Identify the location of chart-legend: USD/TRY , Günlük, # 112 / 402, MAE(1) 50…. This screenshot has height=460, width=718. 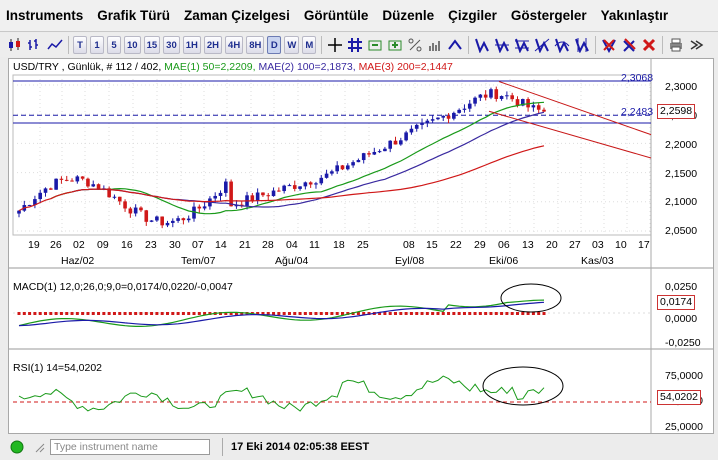
(233, 67).